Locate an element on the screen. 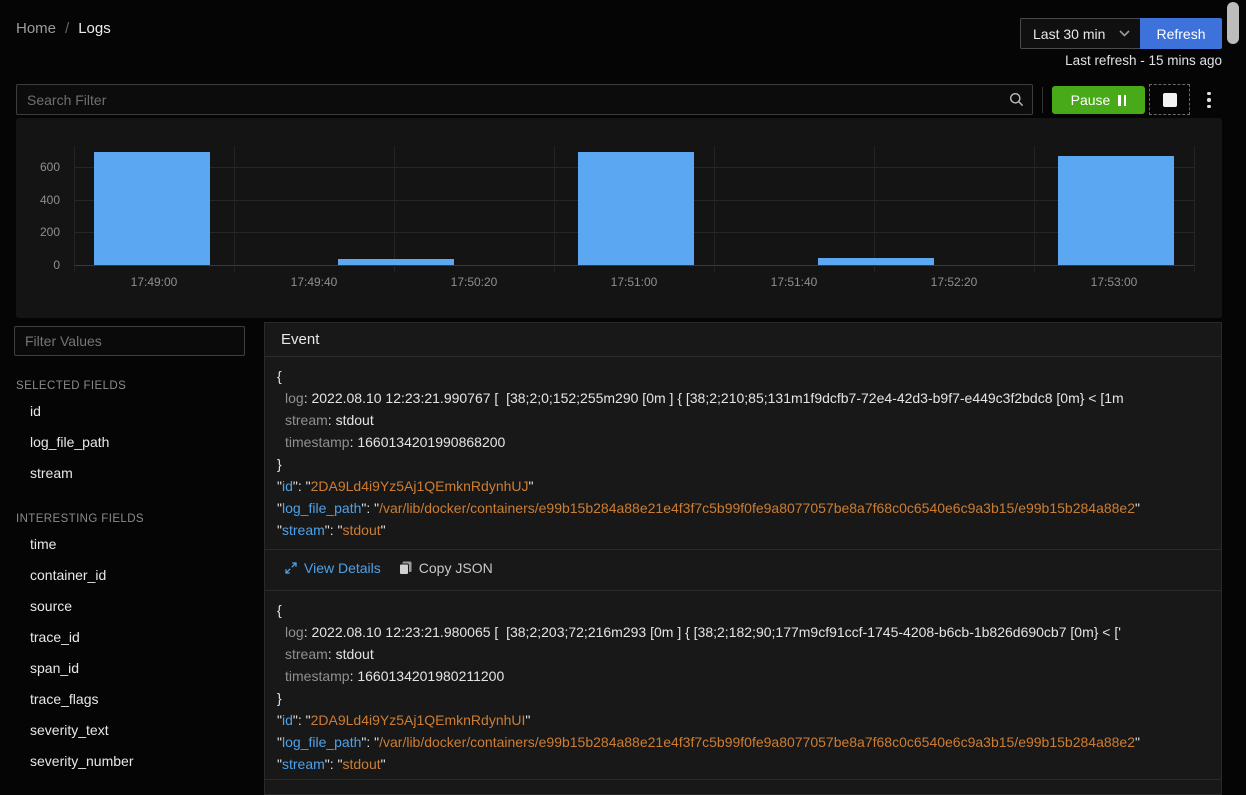 The height and width of the screenshot is (795, 1246). breadcrumb-home-link: Home is located at coordinates (36, 28).